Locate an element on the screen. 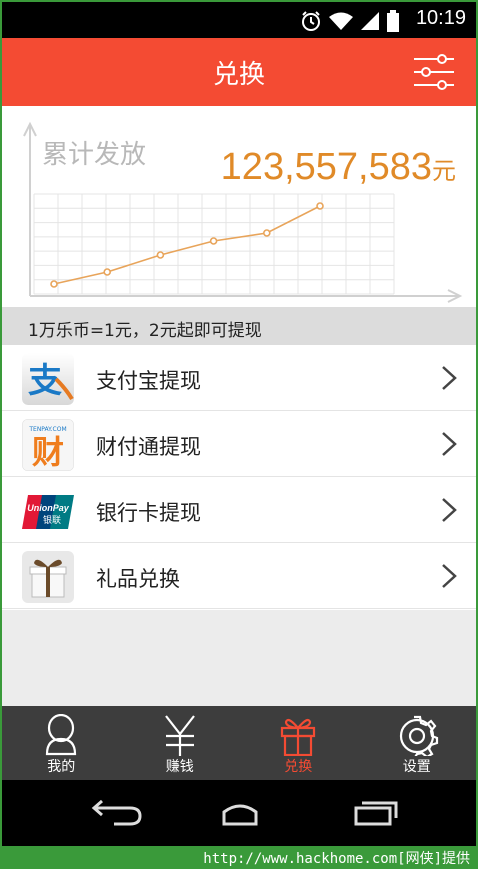 The width and height of the screenshot is (478, 869). chart-label: 累计发放 is located at coordinates (94, 155).